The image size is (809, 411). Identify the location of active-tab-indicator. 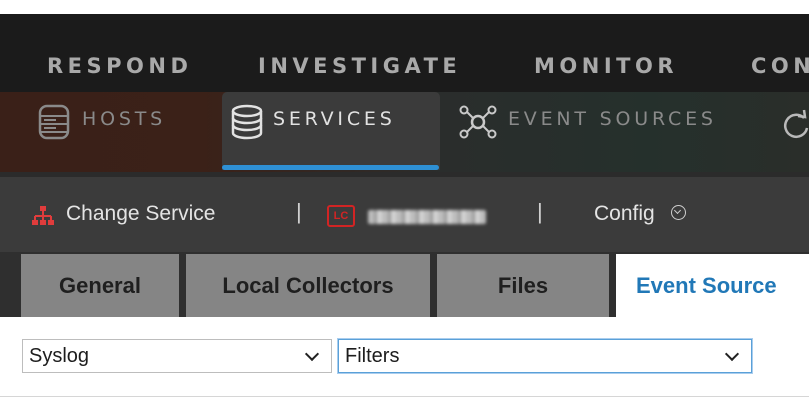
(330, 167).